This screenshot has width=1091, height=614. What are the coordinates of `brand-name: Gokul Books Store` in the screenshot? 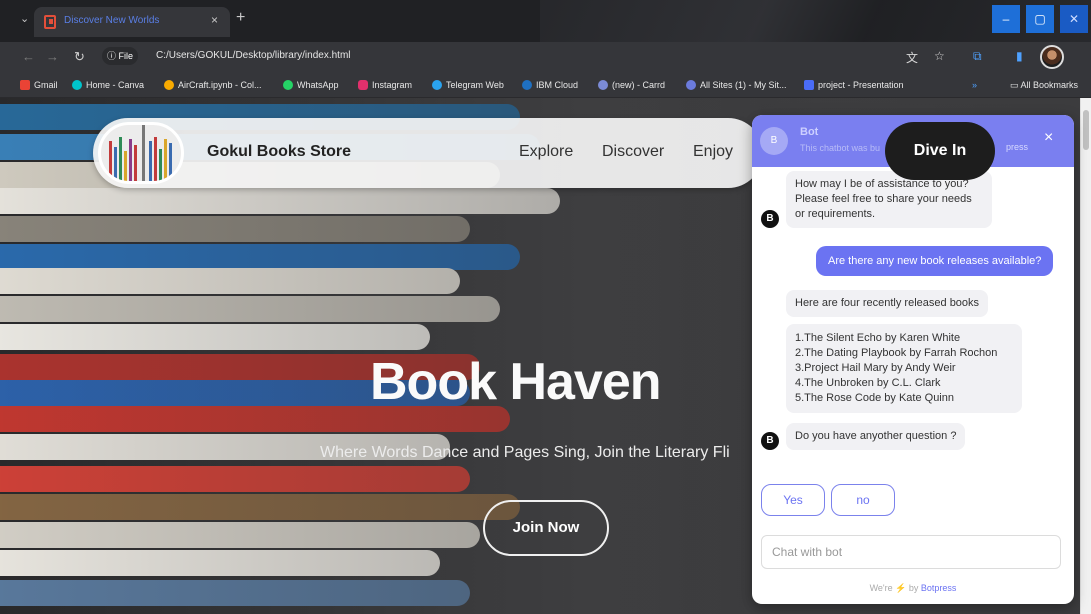 It's located at (279, 152).